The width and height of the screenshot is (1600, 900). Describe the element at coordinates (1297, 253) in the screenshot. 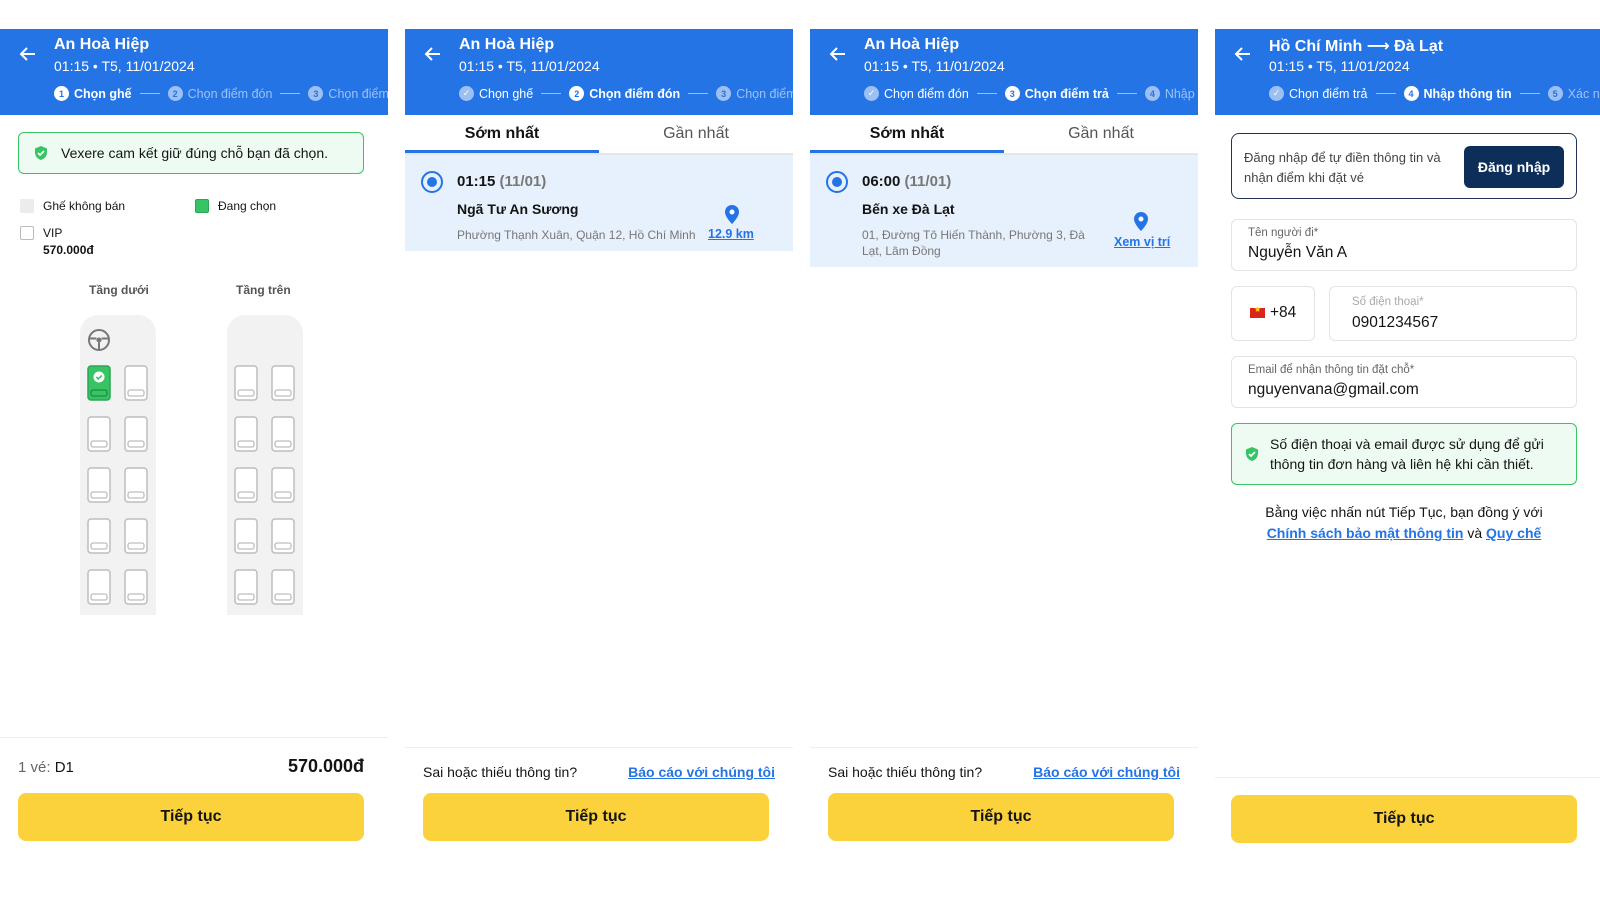

I see `name-value: Nguyễn Văn A` at that location.